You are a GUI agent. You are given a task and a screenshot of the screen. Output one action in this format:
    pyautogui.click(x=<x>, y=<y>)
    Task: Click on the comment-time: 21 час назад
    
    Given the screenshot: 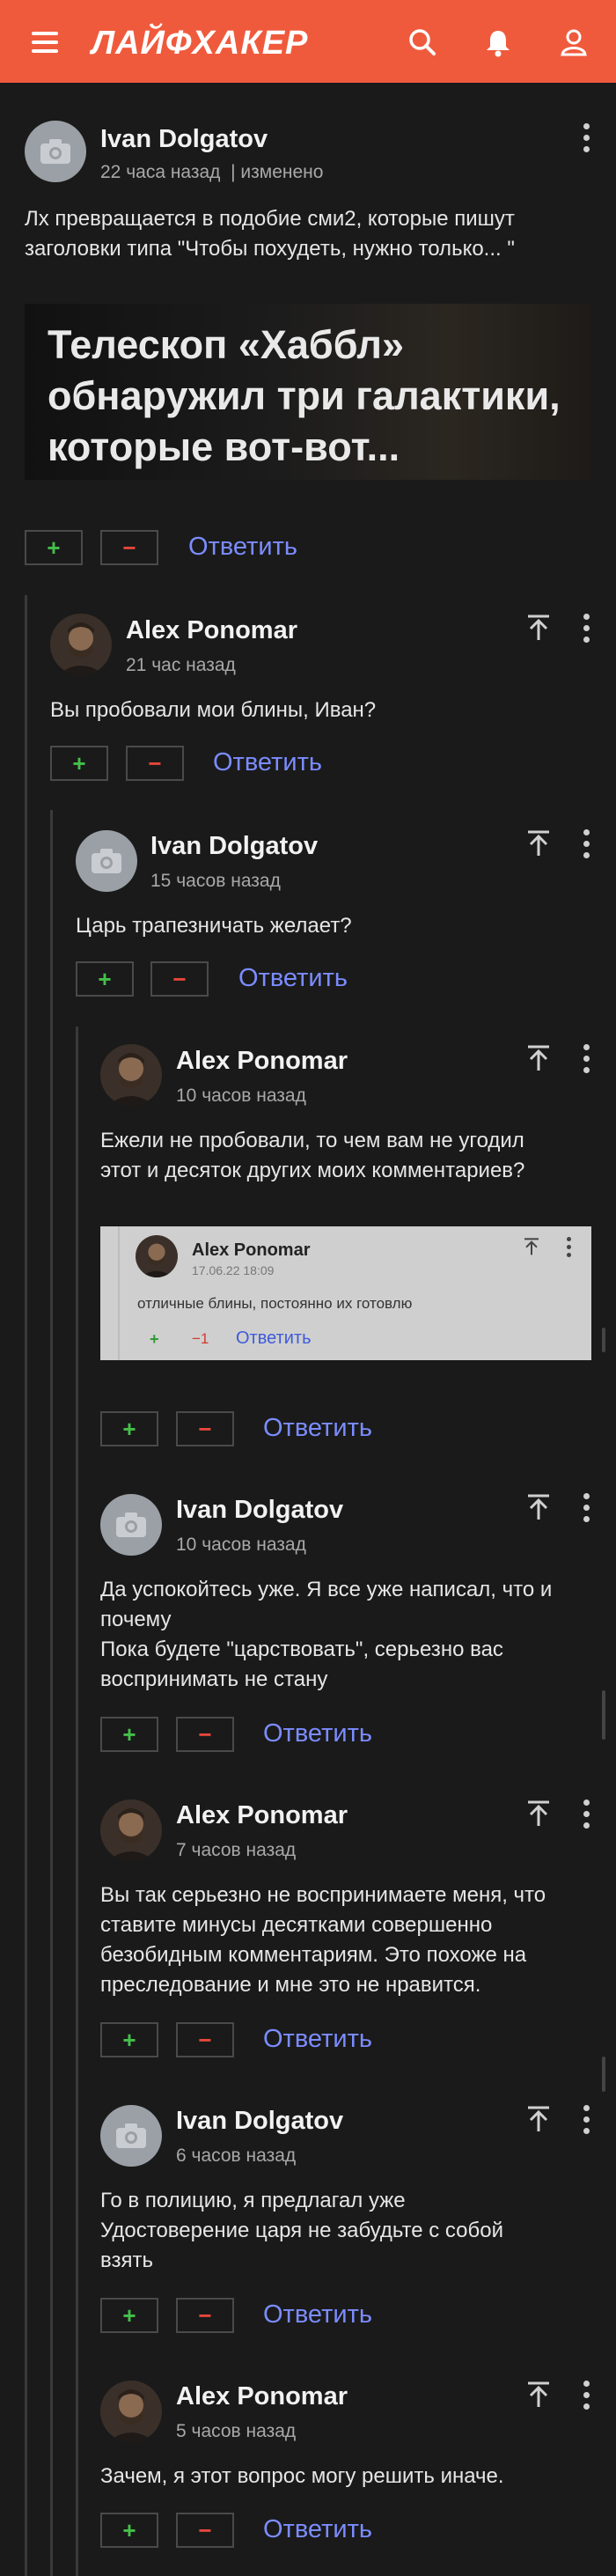 What is the action you would take?
    pyautogui.click(x=181, y=665)
    